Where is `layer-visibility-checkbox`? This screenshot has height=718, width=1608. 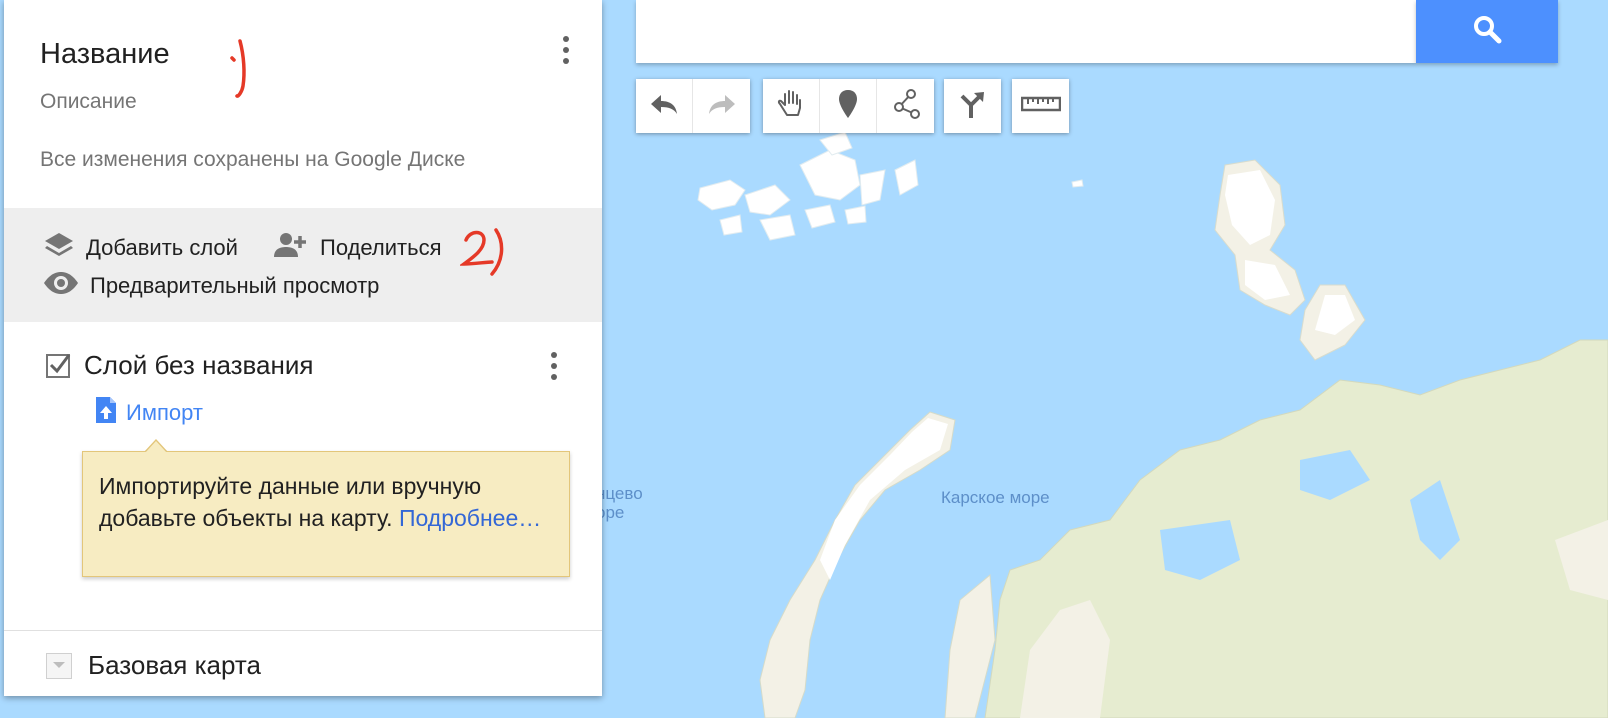
layer-visibility-checkbox is located at coordinates (58, 365).